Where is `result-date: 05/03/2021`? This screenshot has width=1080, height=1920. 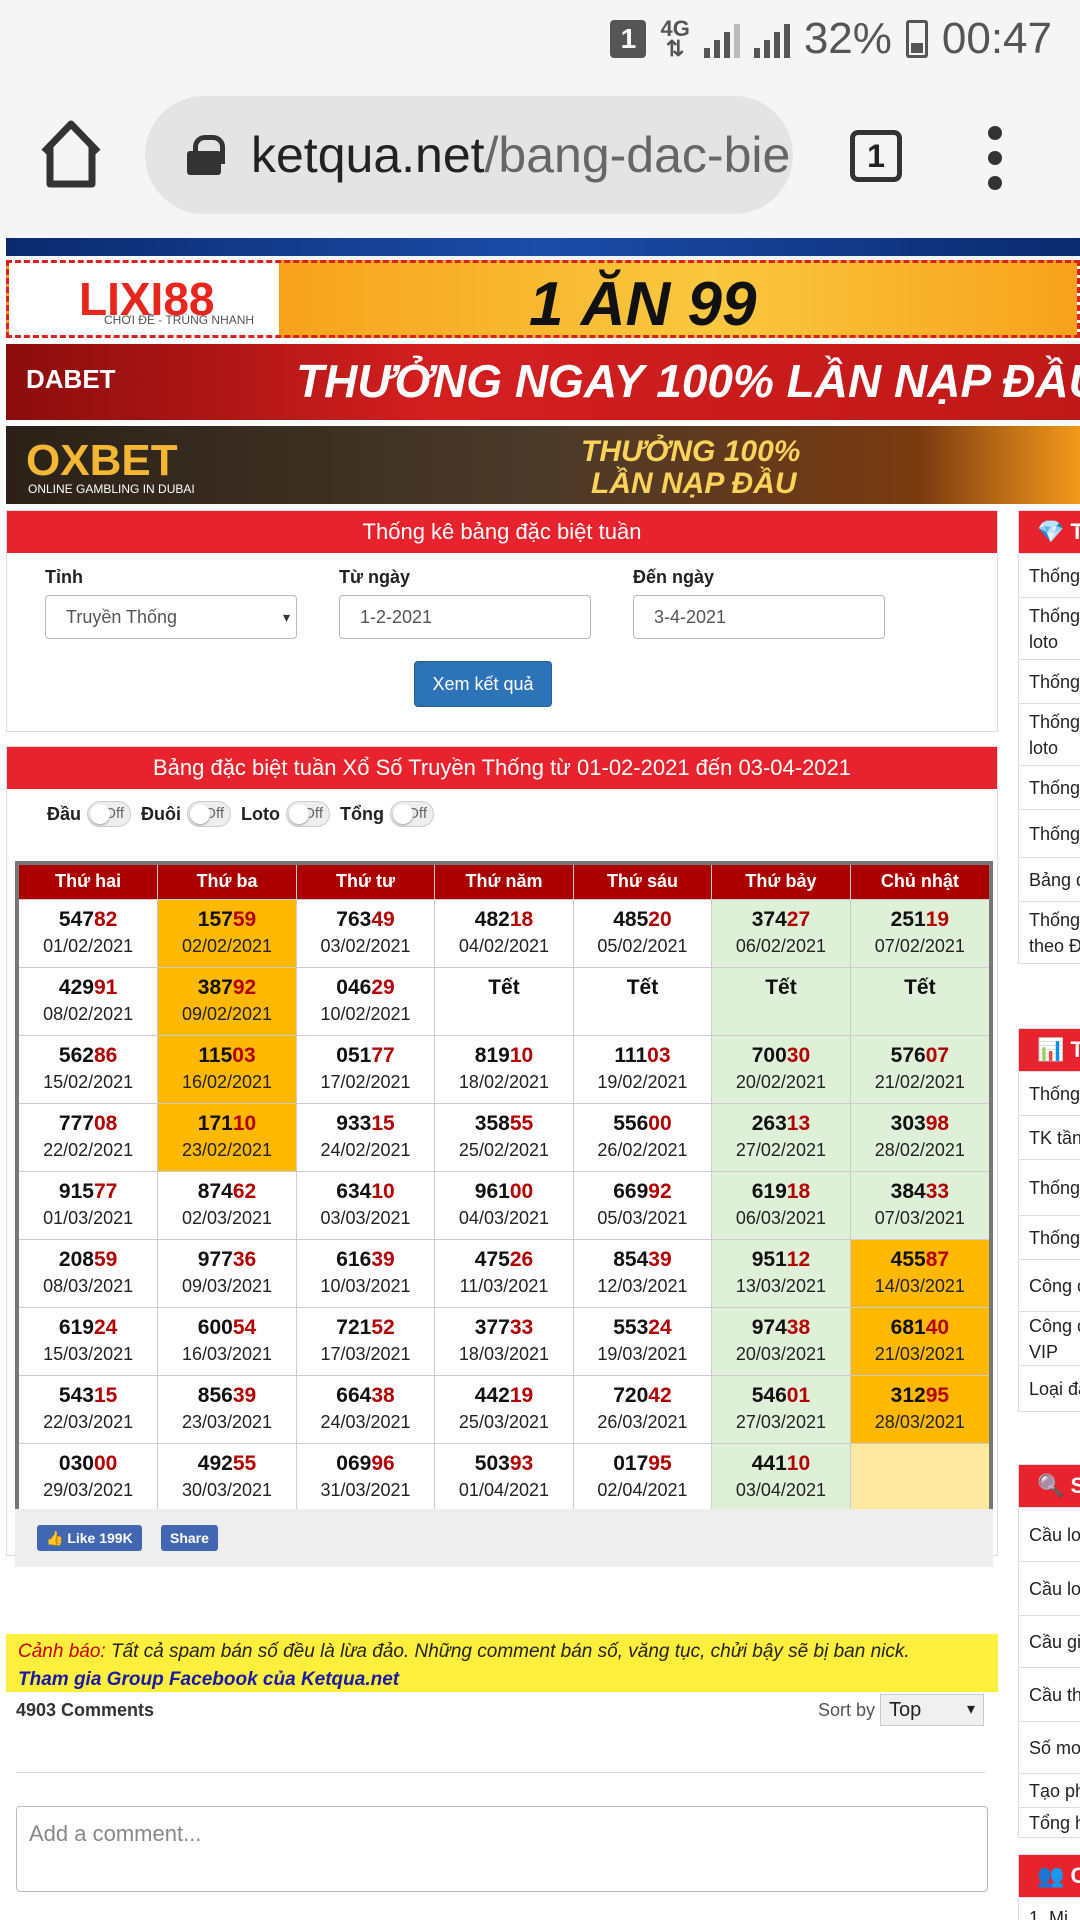 result-date: 05/03/2021 is located at coordinates (642, 1217).